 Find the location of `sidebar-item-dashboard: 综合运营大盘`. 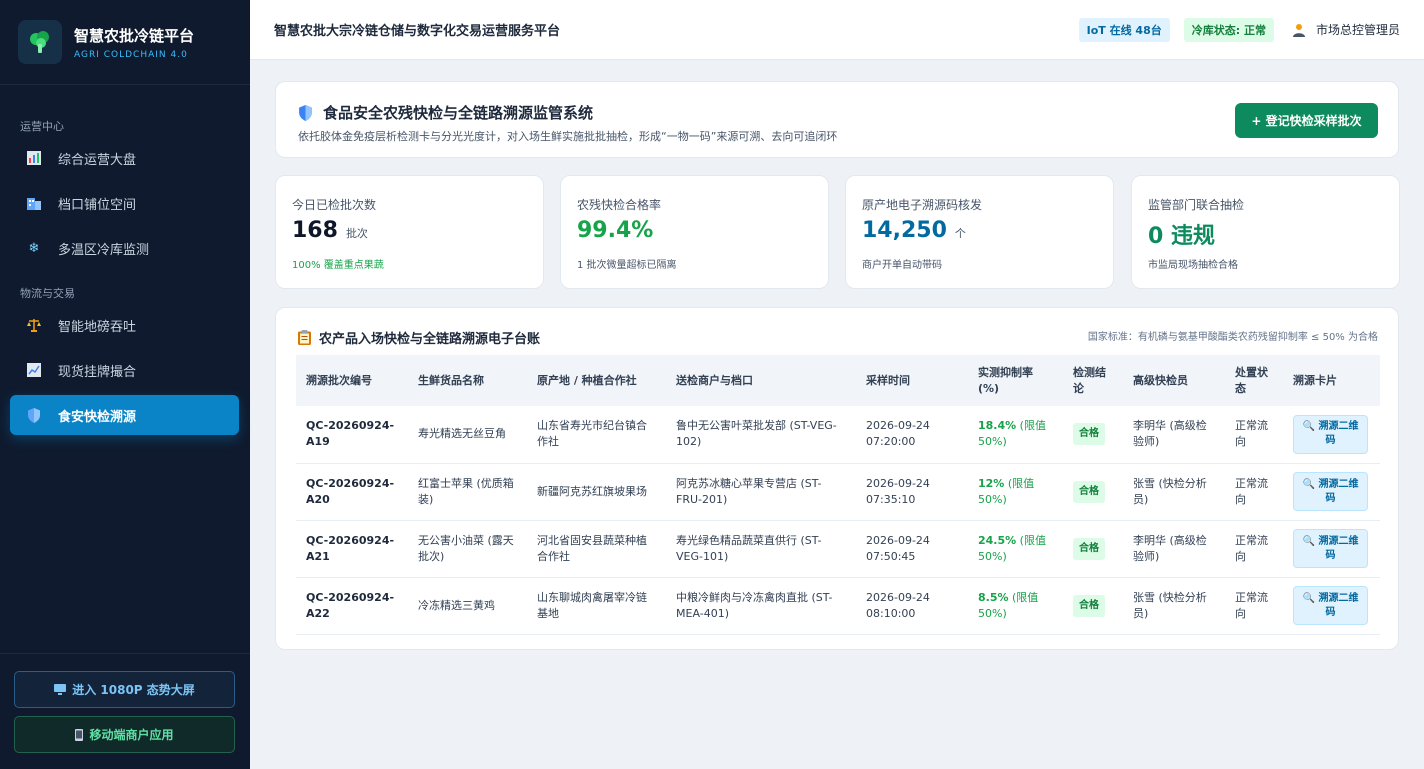

sidebar-item-dashboard: 综合运营大盘 is located at coordinates (124, 158).